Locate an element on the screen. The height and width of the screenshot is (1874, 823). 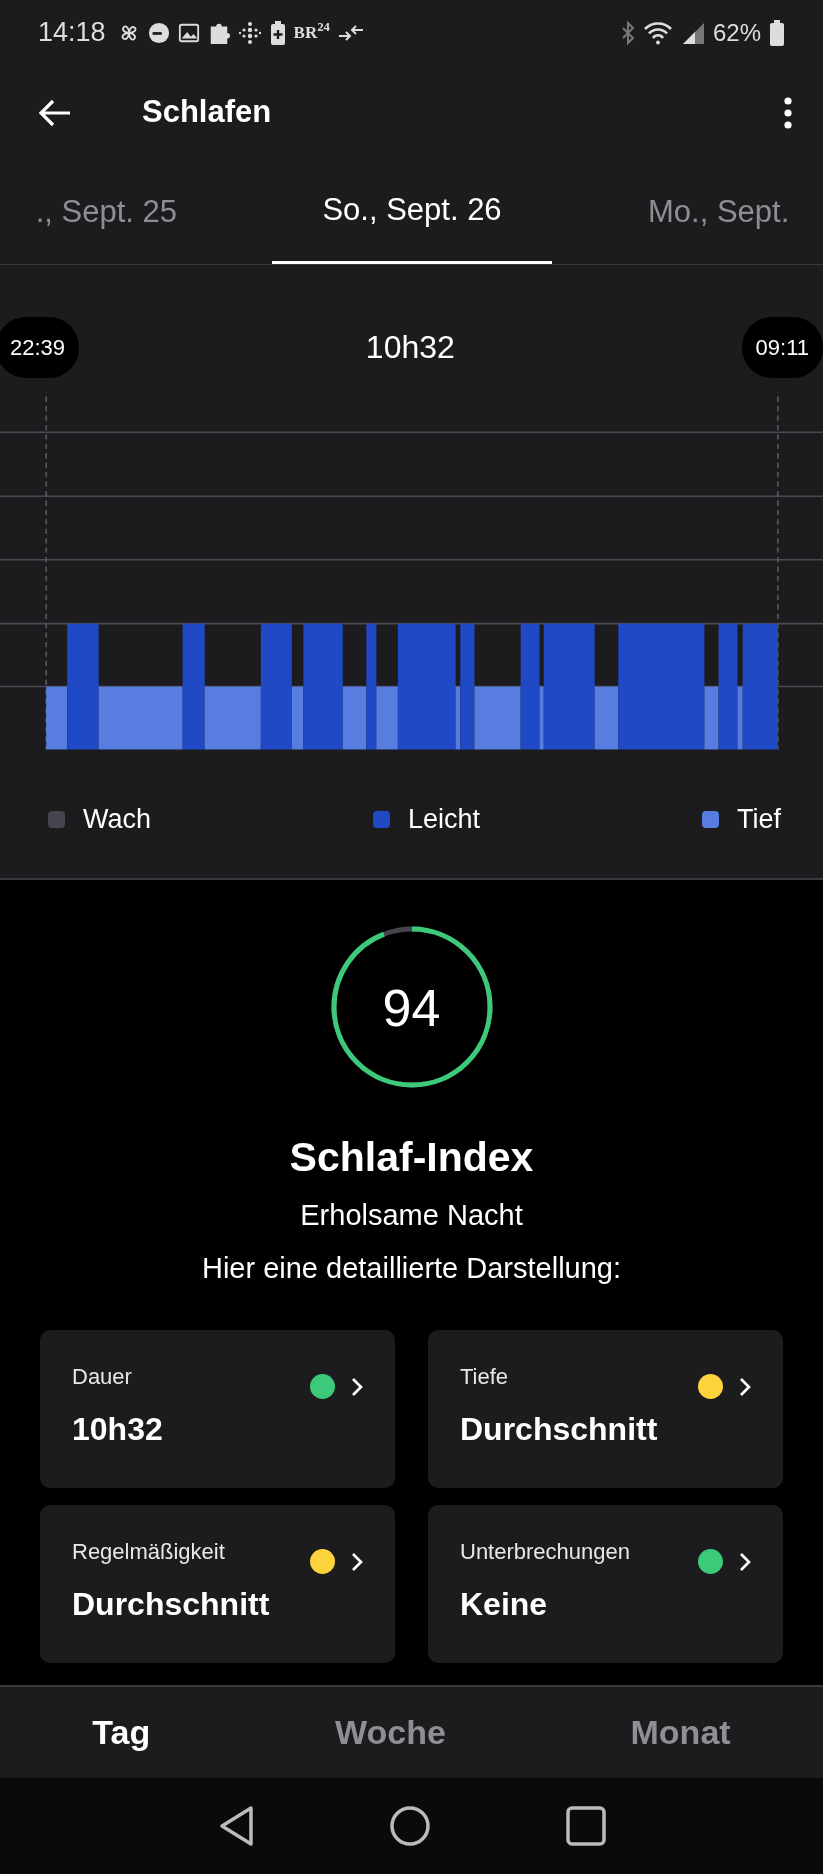
score-value: 94 is located at coordinates (411, 1008).